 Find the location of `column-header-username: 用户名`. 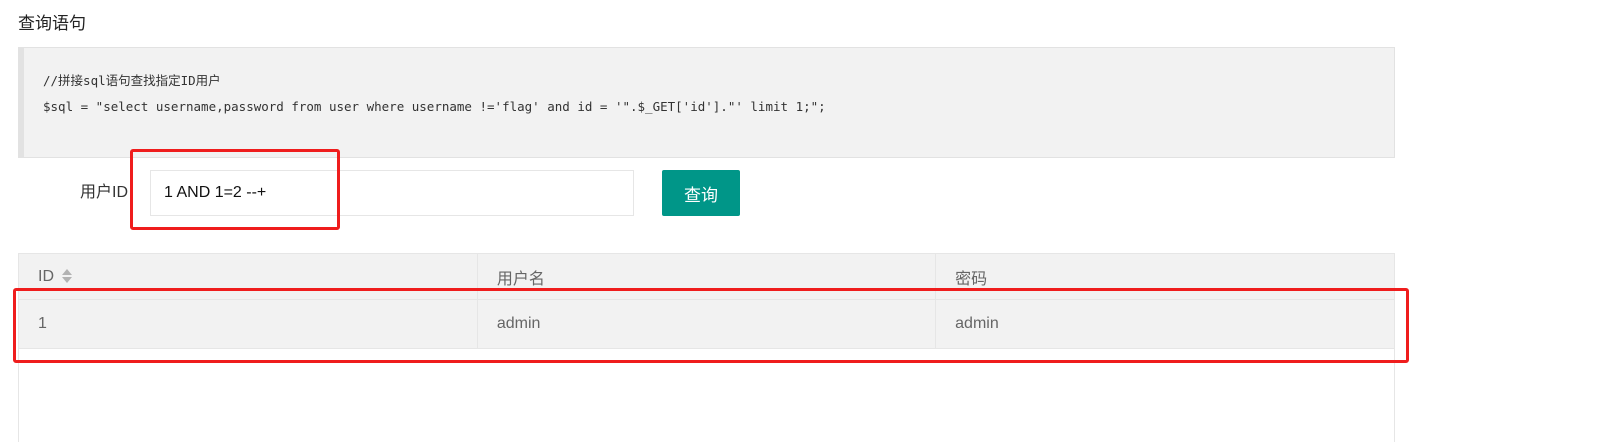

column-header-username: 用户名 is located at coordinates (707, 277).